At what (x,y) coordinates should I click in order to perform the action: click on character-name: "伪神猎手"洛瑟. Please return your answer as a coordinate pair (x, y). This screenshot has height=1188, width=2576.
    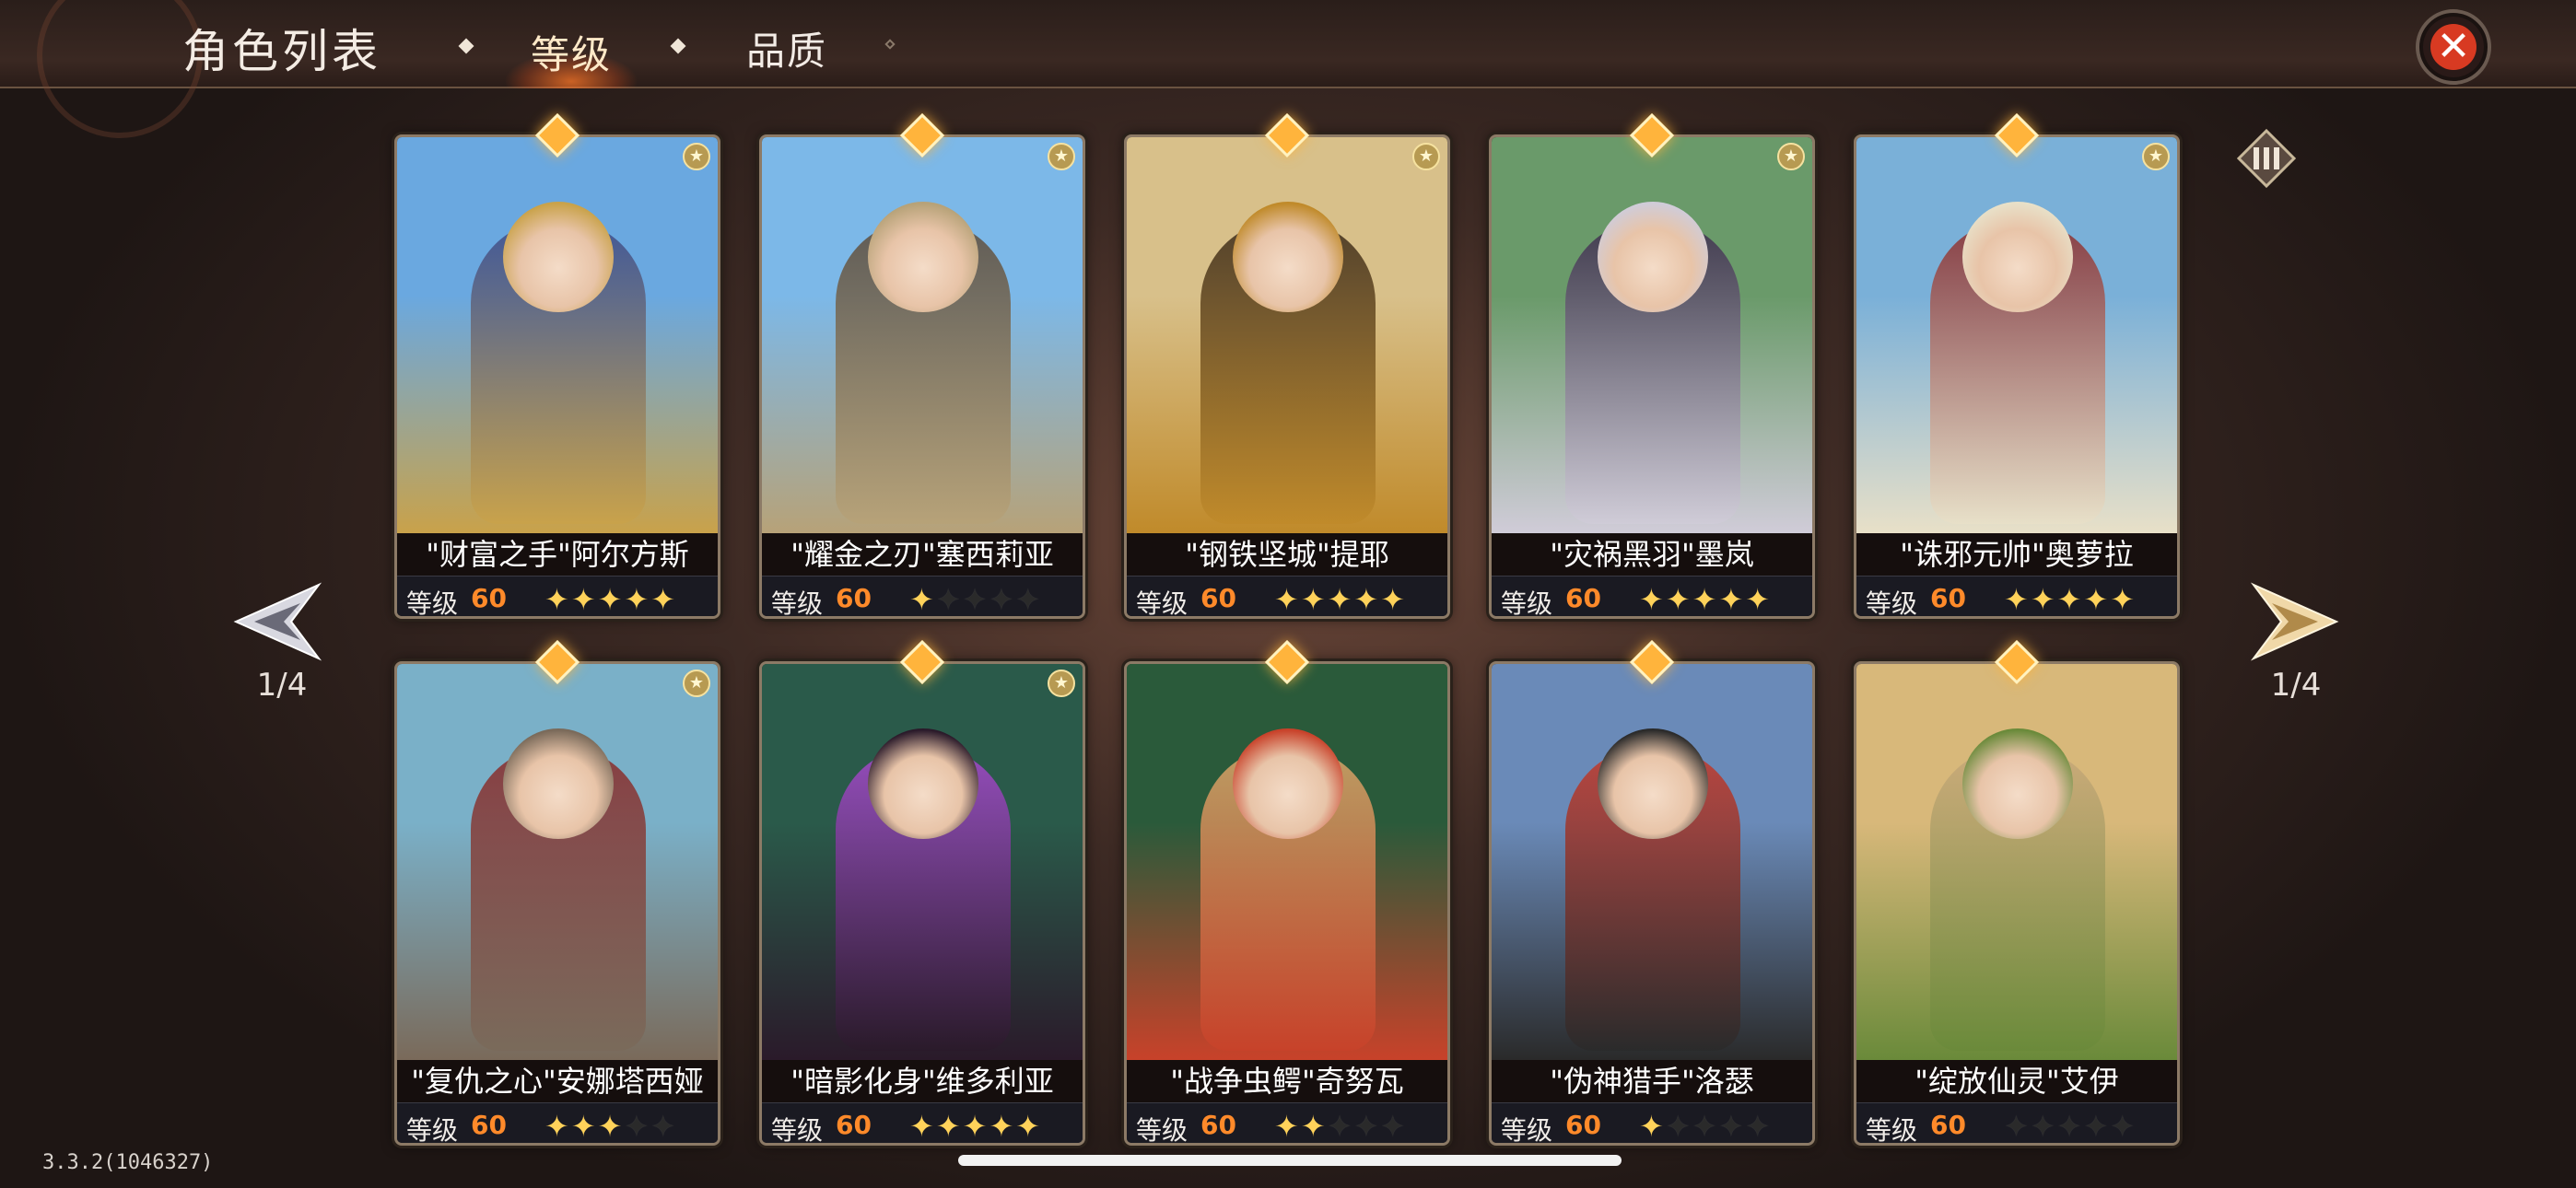
    Looking at the image, I should click on (1652, 1081).